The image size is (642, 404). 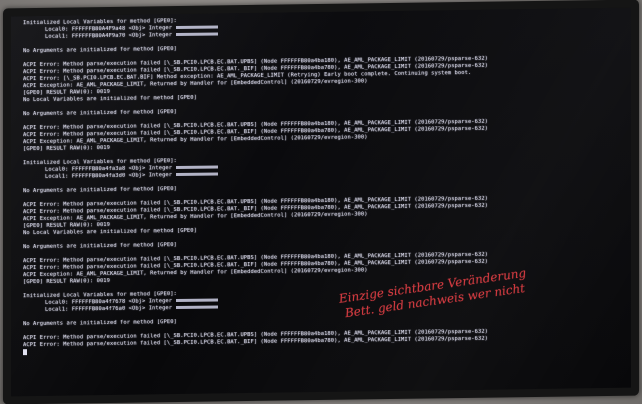 What do you see at coordinates (109, 36) in the screenshot?
I see `console-line-text: Local1: FFFFFFB80A4F9a70 <Obj> Integer` at bounding box center [109, 36].